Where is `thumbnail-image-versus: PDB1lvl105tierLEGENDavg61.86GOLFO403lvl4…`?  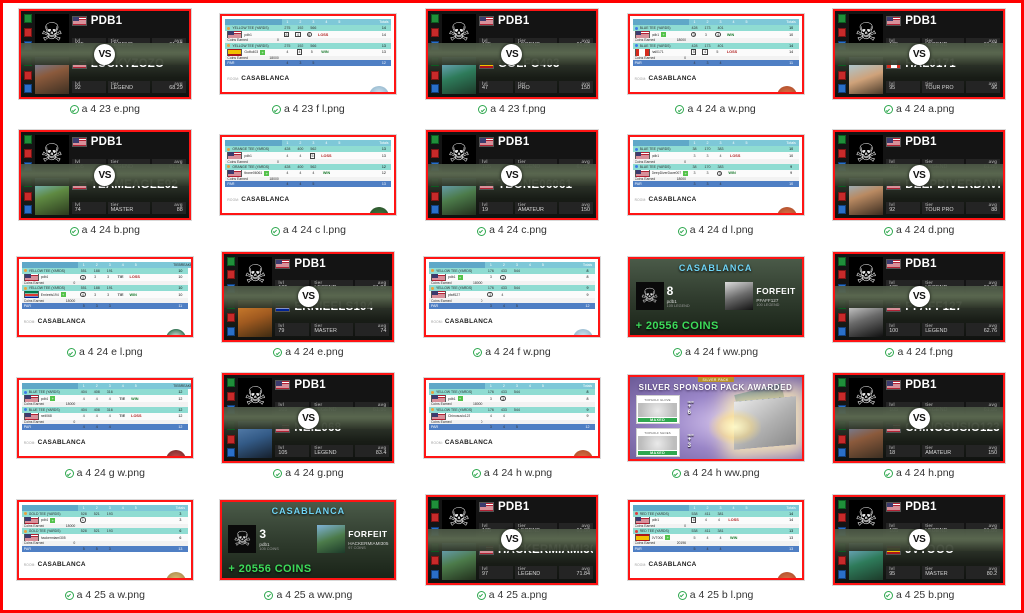
thumbnail-image-versus: PDB1lvl105tierLEGENDavg61.86GOLFO403lvl4… is located at coordinates (511, 54).